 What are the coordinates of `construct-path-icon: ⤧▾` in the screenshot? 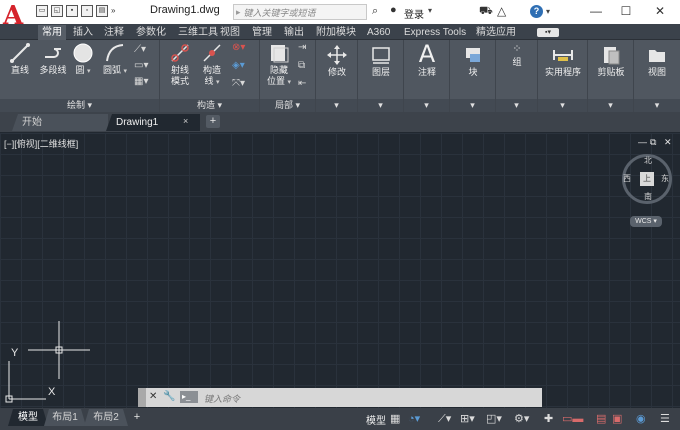 It's located at (238, 83).